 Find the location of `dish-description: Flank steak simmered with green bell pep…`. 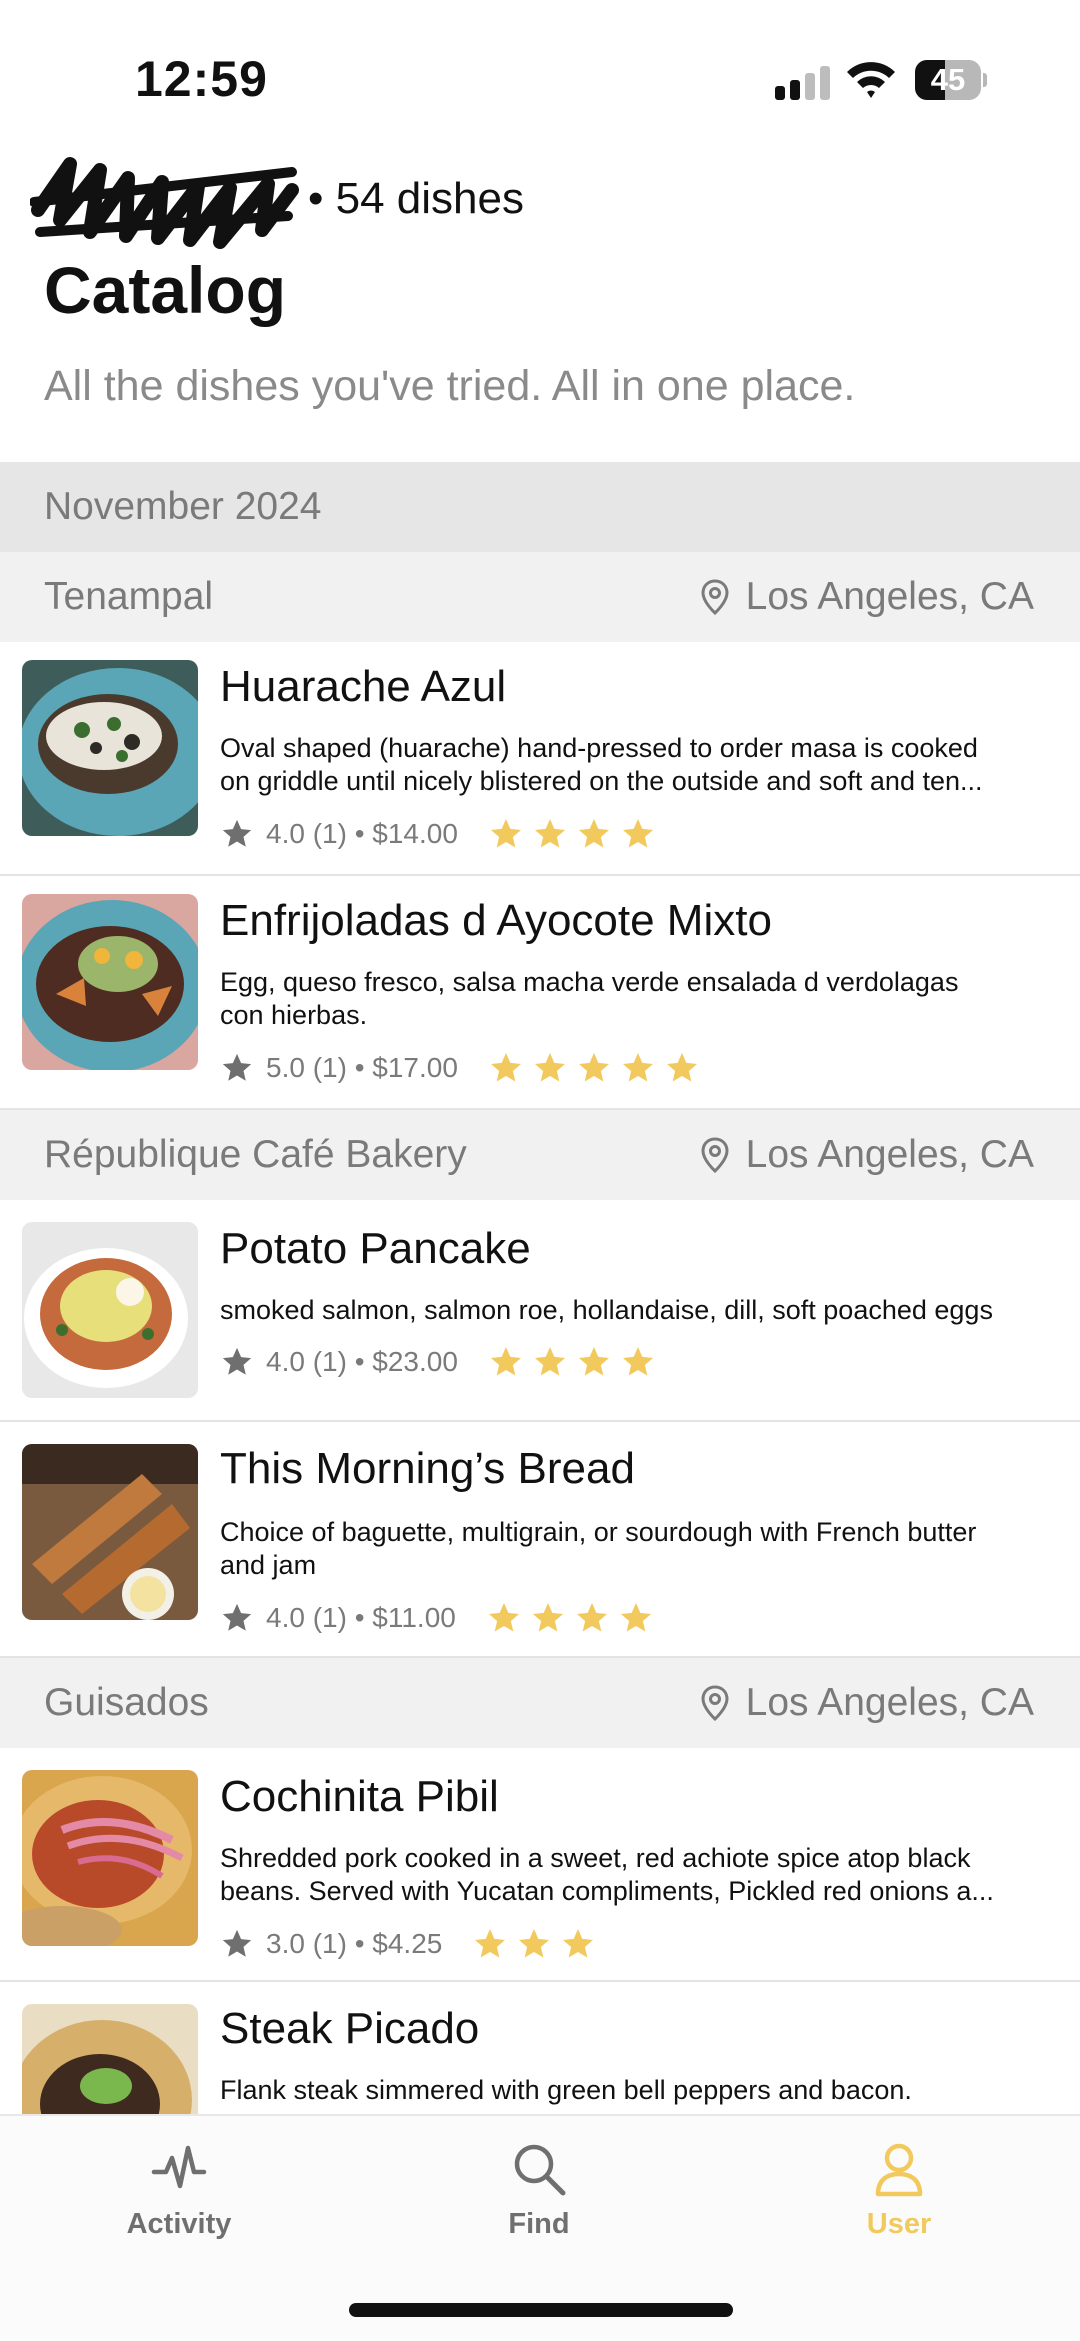

dish-description: Flank steak simmered with green bell pep… is located at coordinates (641, 2090).